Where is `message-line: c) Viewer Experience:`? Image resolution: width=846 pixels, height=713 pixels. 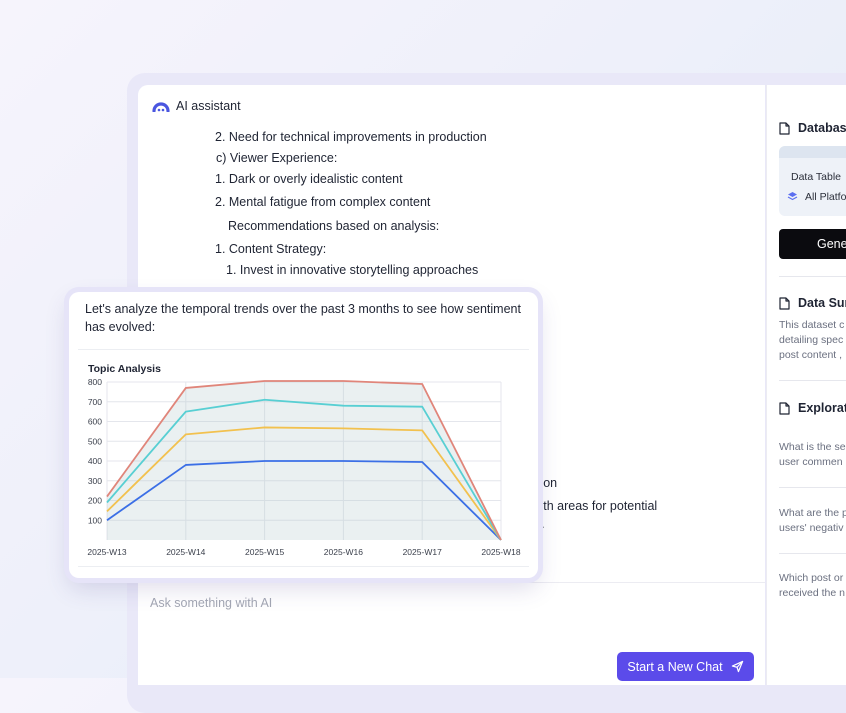 message-line: c) Viewer Experience: is located at coordinates (277, 158).